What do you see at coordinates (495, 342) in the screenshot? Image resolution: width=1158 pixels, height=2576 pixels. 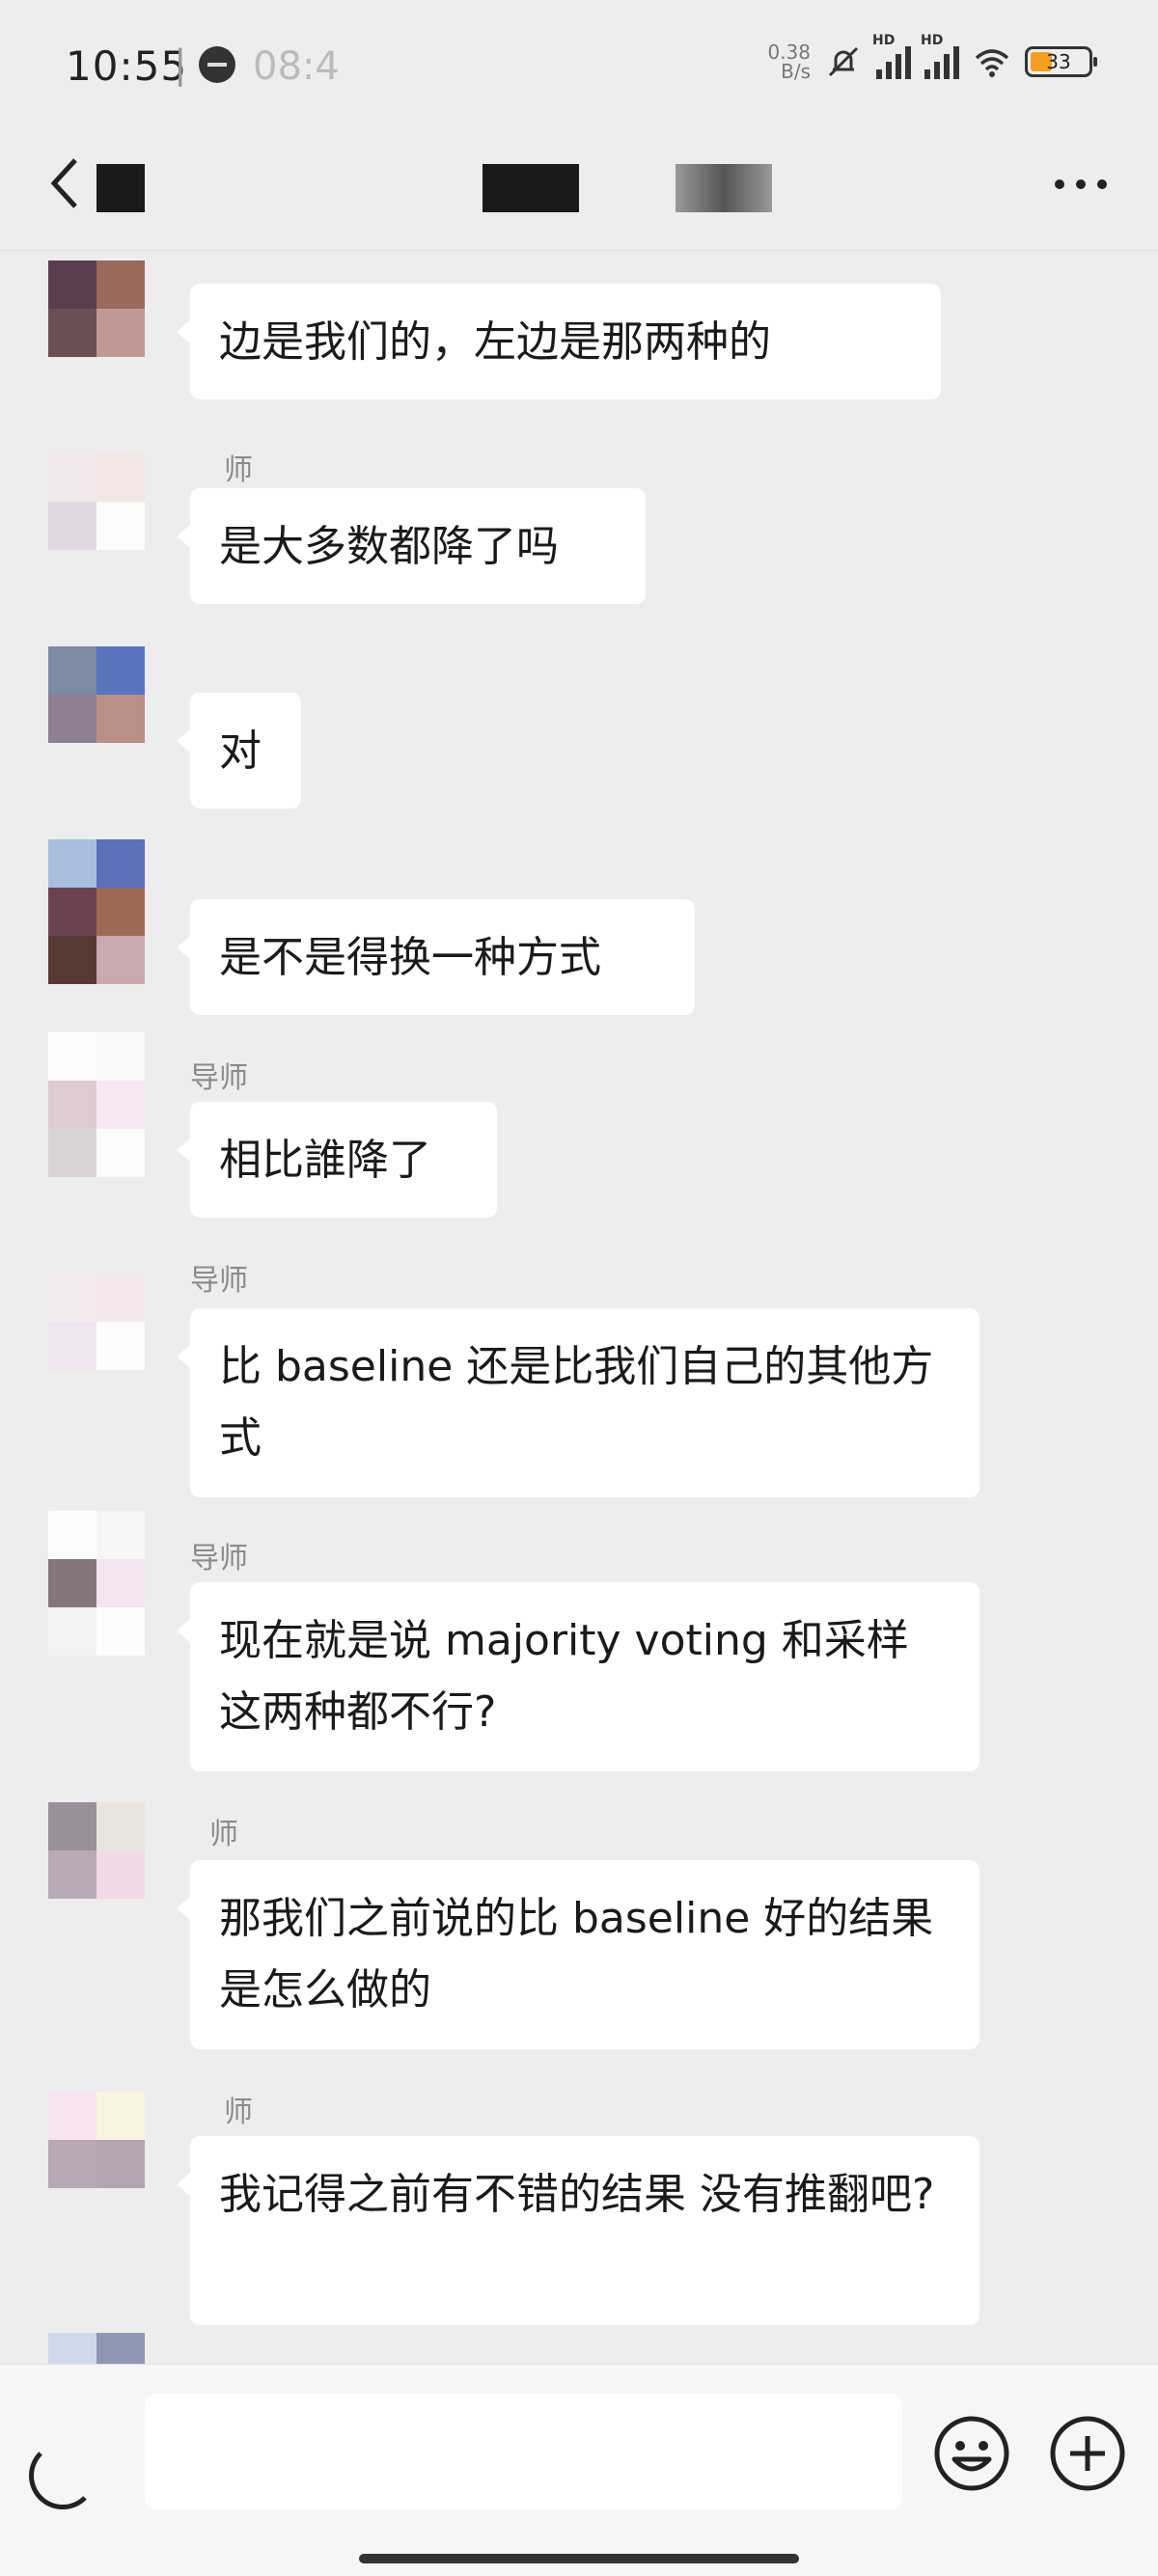 I see `message-text: 边是我们的，左边是那两种的` at bounding box center [495, 342].